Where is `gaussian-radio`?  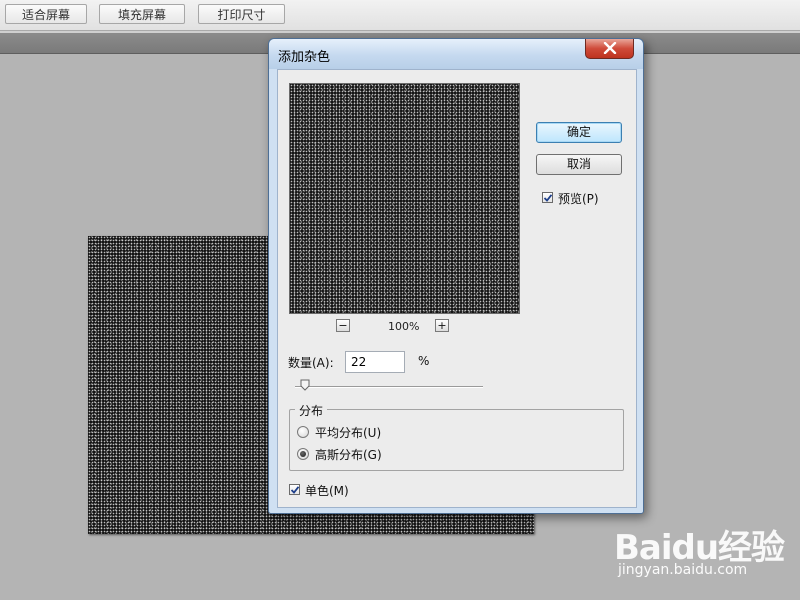 gaussian-radio is located at coordinates (303, 454).